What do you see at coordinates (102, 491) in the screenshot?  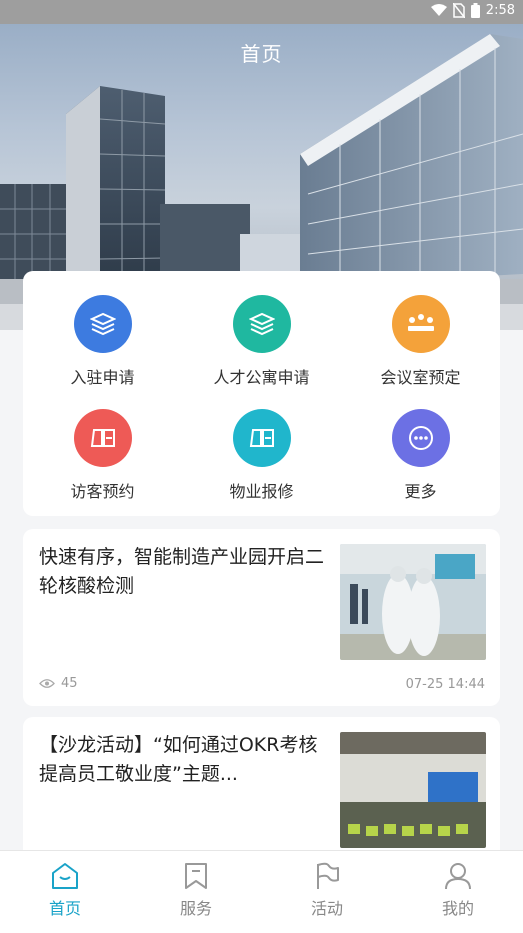 I see `grid-label: 访客预约` at bounding box center [102, 491].